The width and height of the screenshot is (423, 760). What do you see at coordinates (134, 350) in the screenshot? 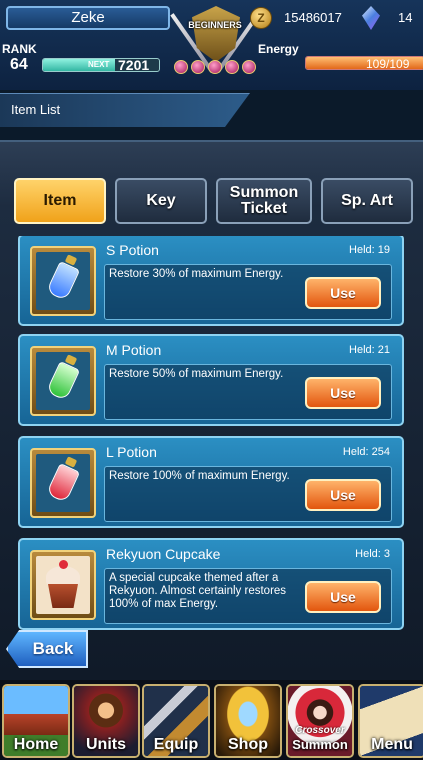
I see `item-name: M Potion` at bounding box center [134, 350].